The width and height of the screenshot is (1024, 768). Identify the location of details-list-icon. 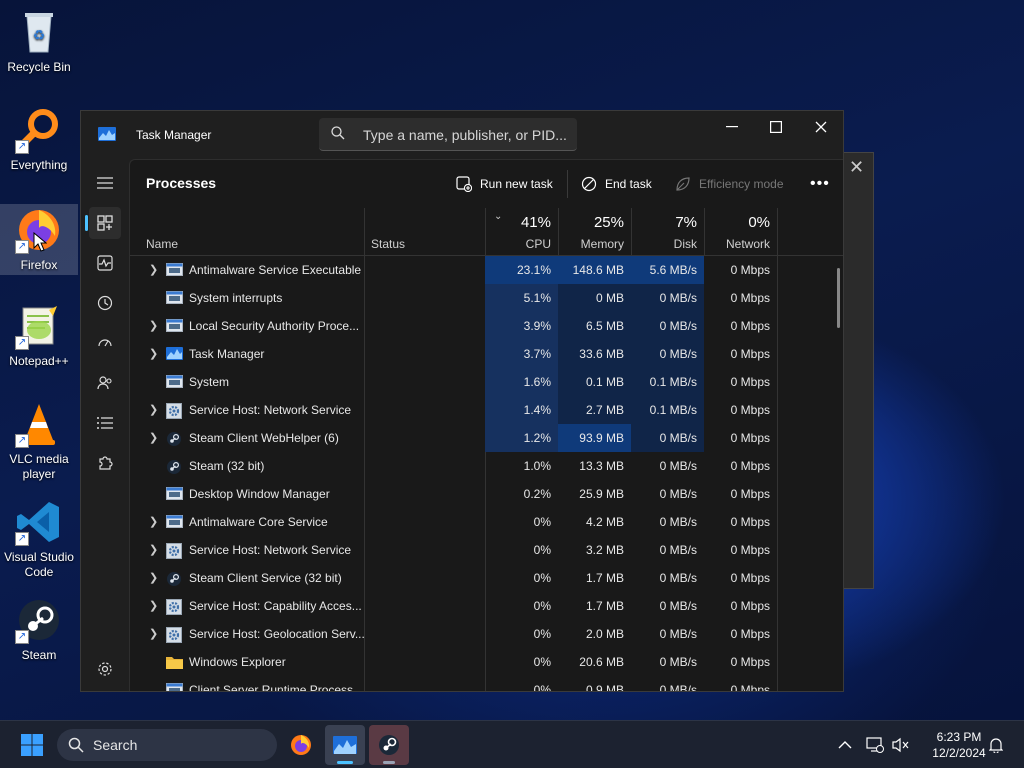
(105, 423).